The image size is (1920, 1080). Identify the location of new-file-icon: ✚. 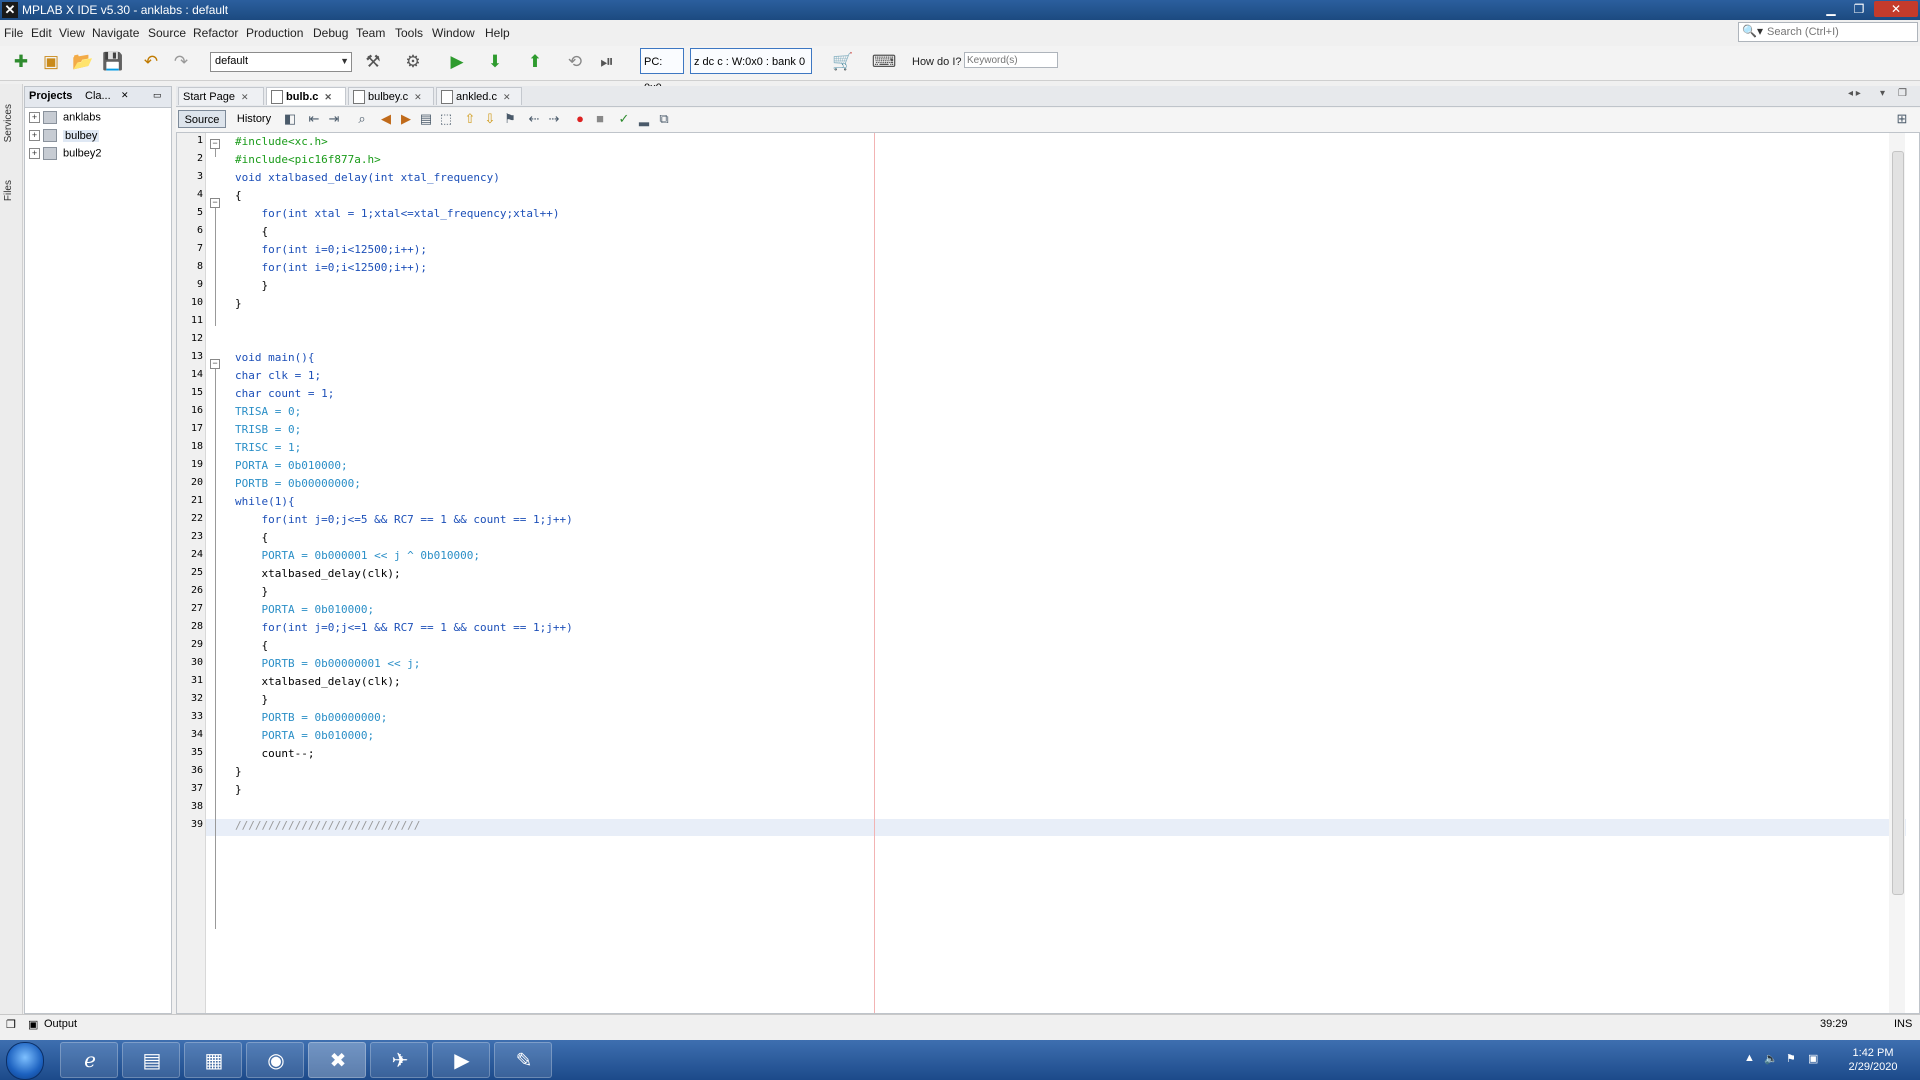
(21, 62).